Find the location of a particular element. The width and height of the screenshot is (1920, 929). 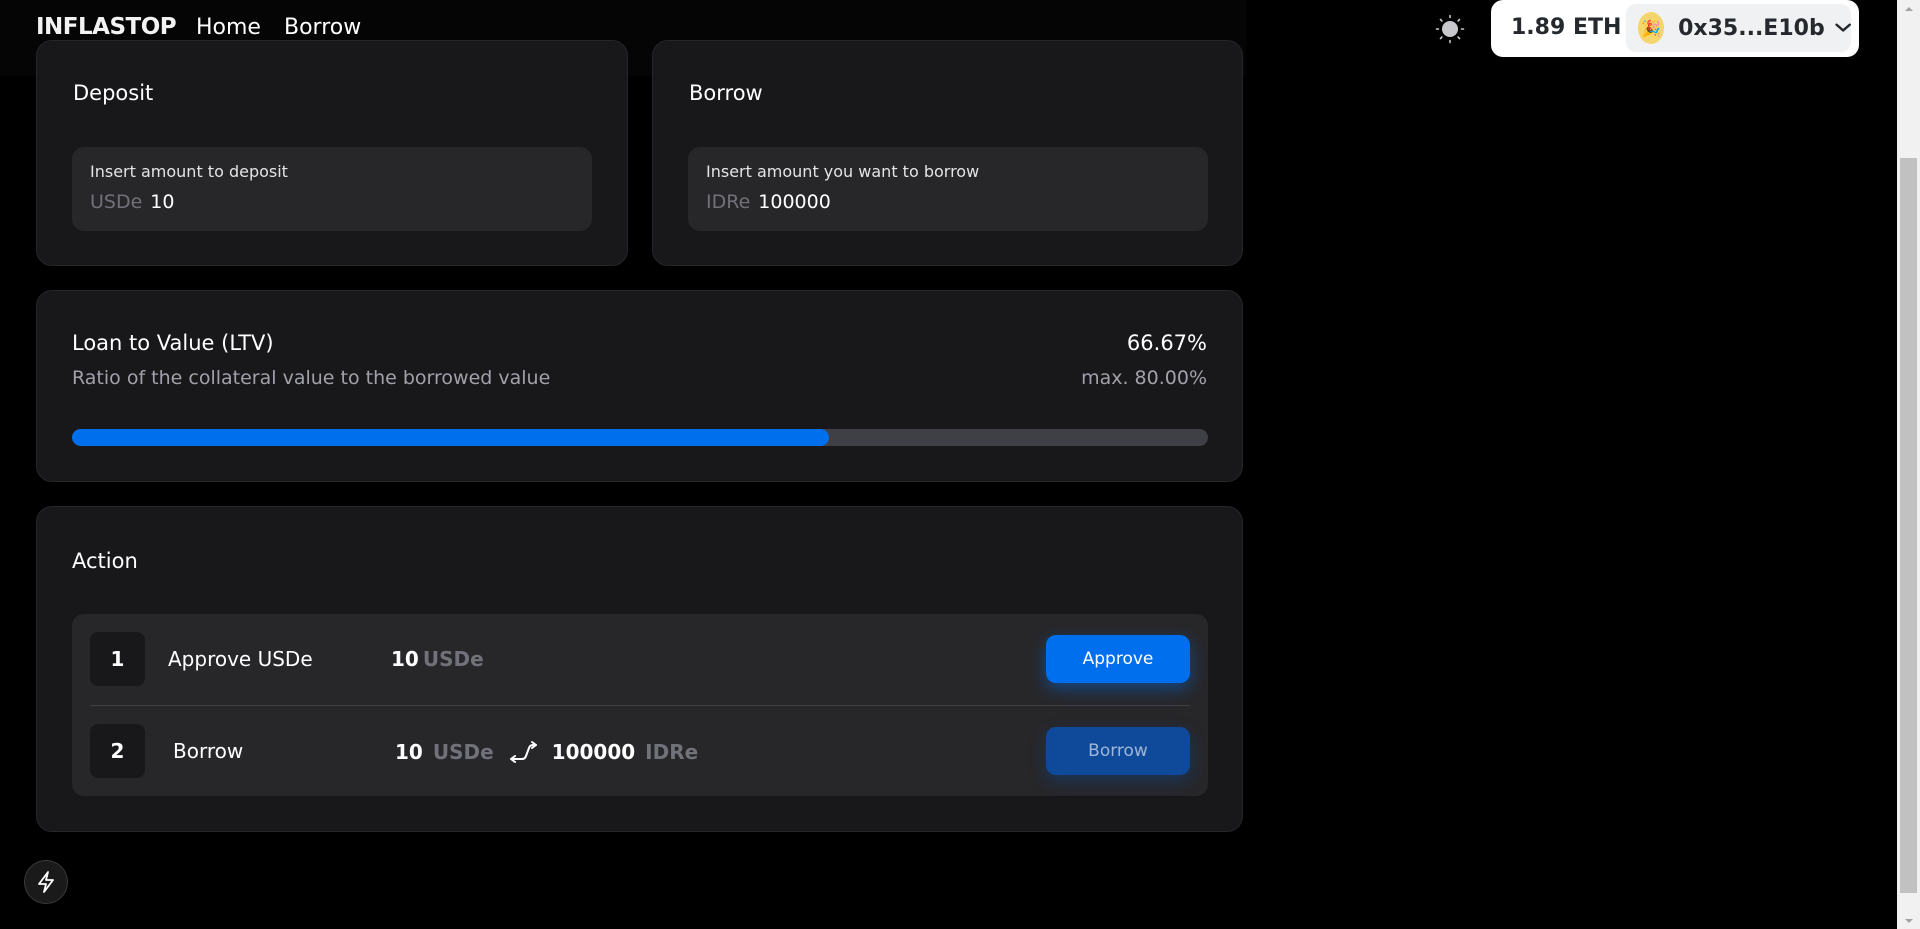

scroll-down-arrow is located at coordinates (1908, 920).